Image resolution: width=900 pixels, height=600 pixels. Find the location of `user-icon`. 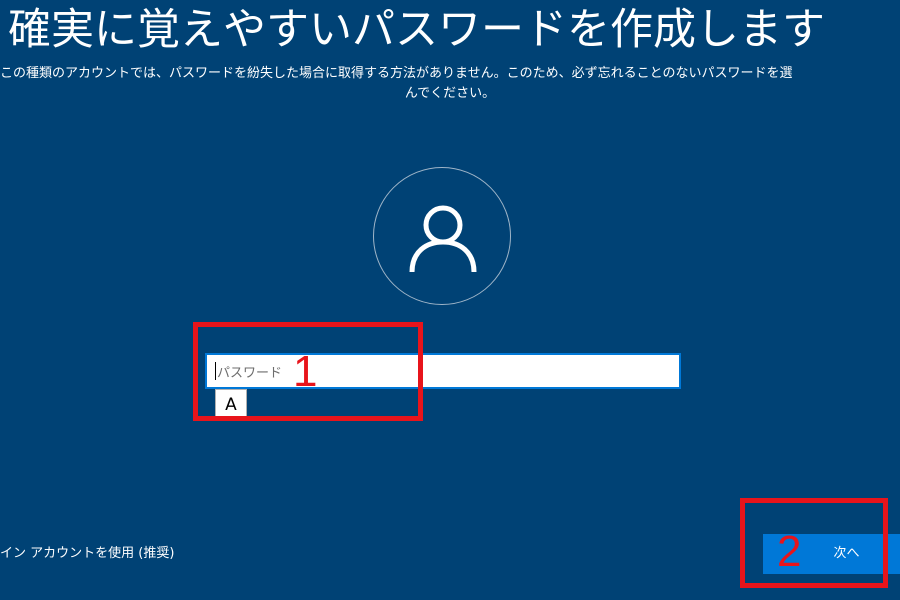

user-icon is located at coordinates (443, 238).